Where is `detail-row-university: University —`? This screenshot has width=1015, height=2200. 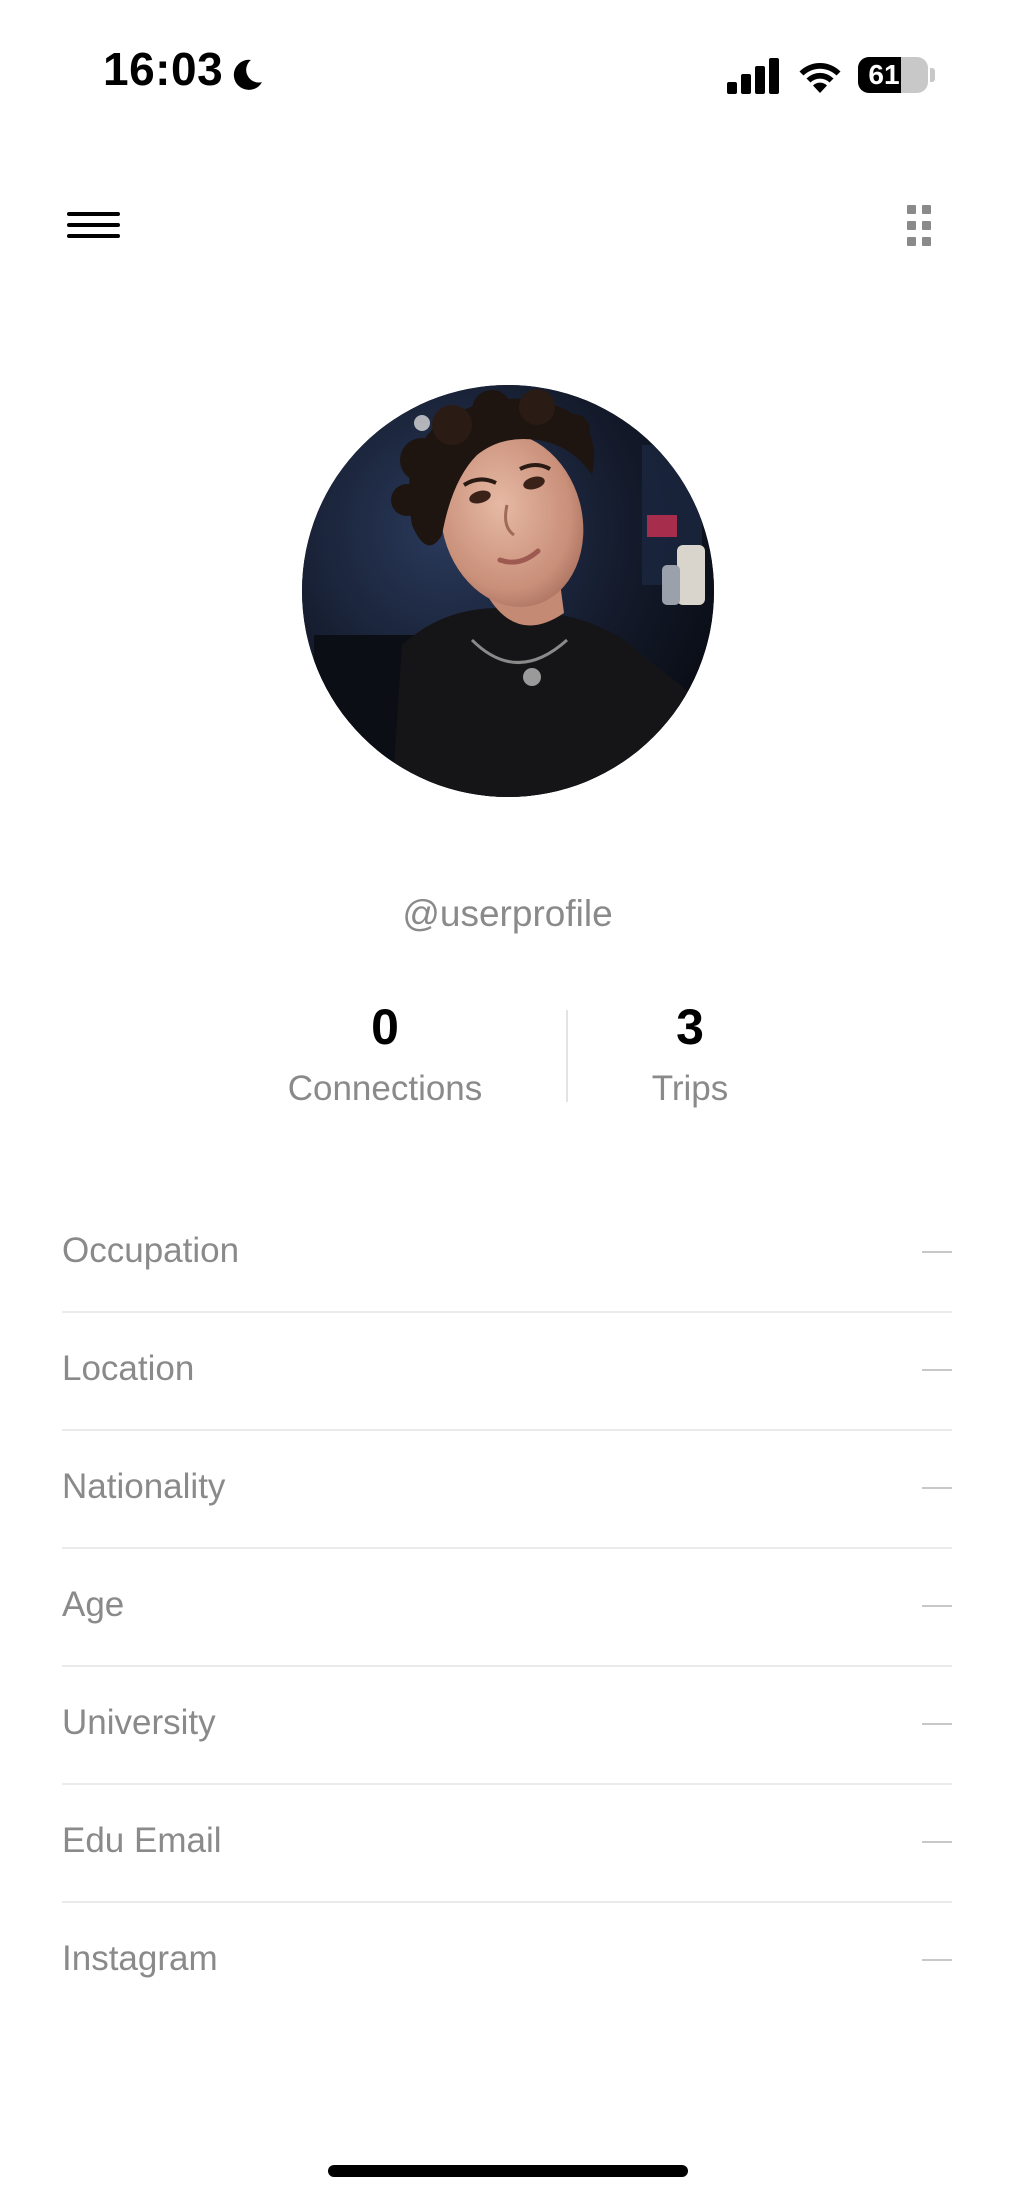
detail-row-university: University — is located at coordinates (507, 1724).